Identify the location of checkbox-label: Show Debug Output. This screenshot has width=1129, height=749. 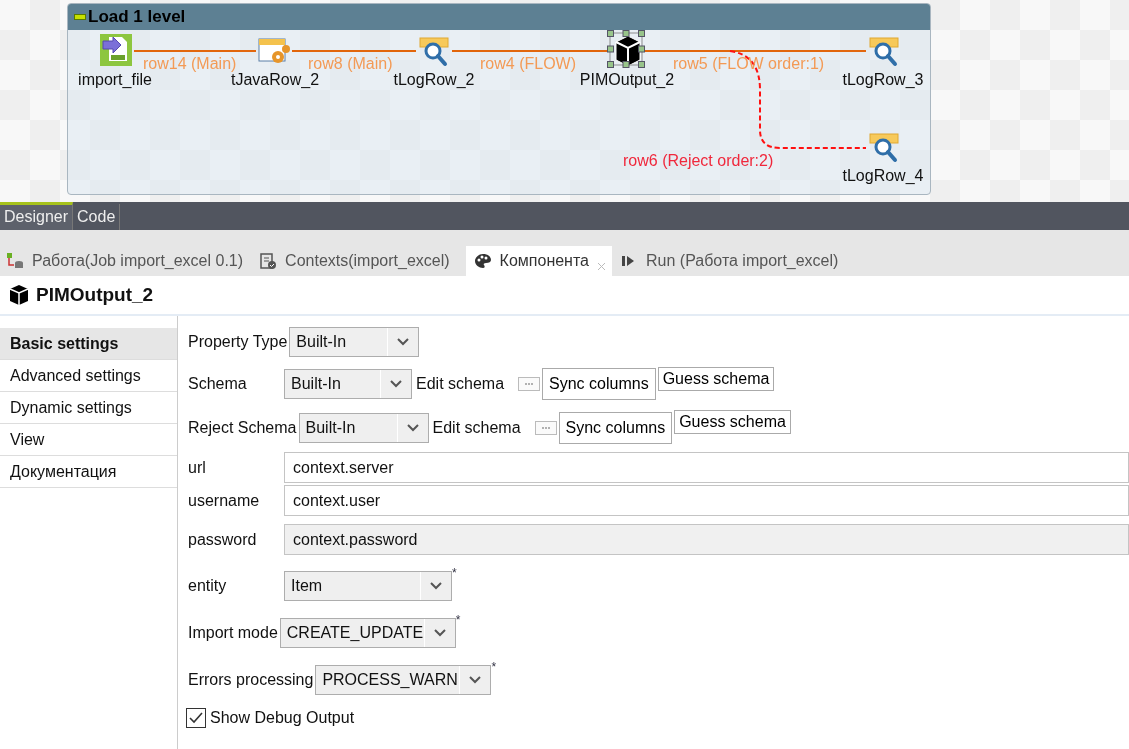
(282, 718).